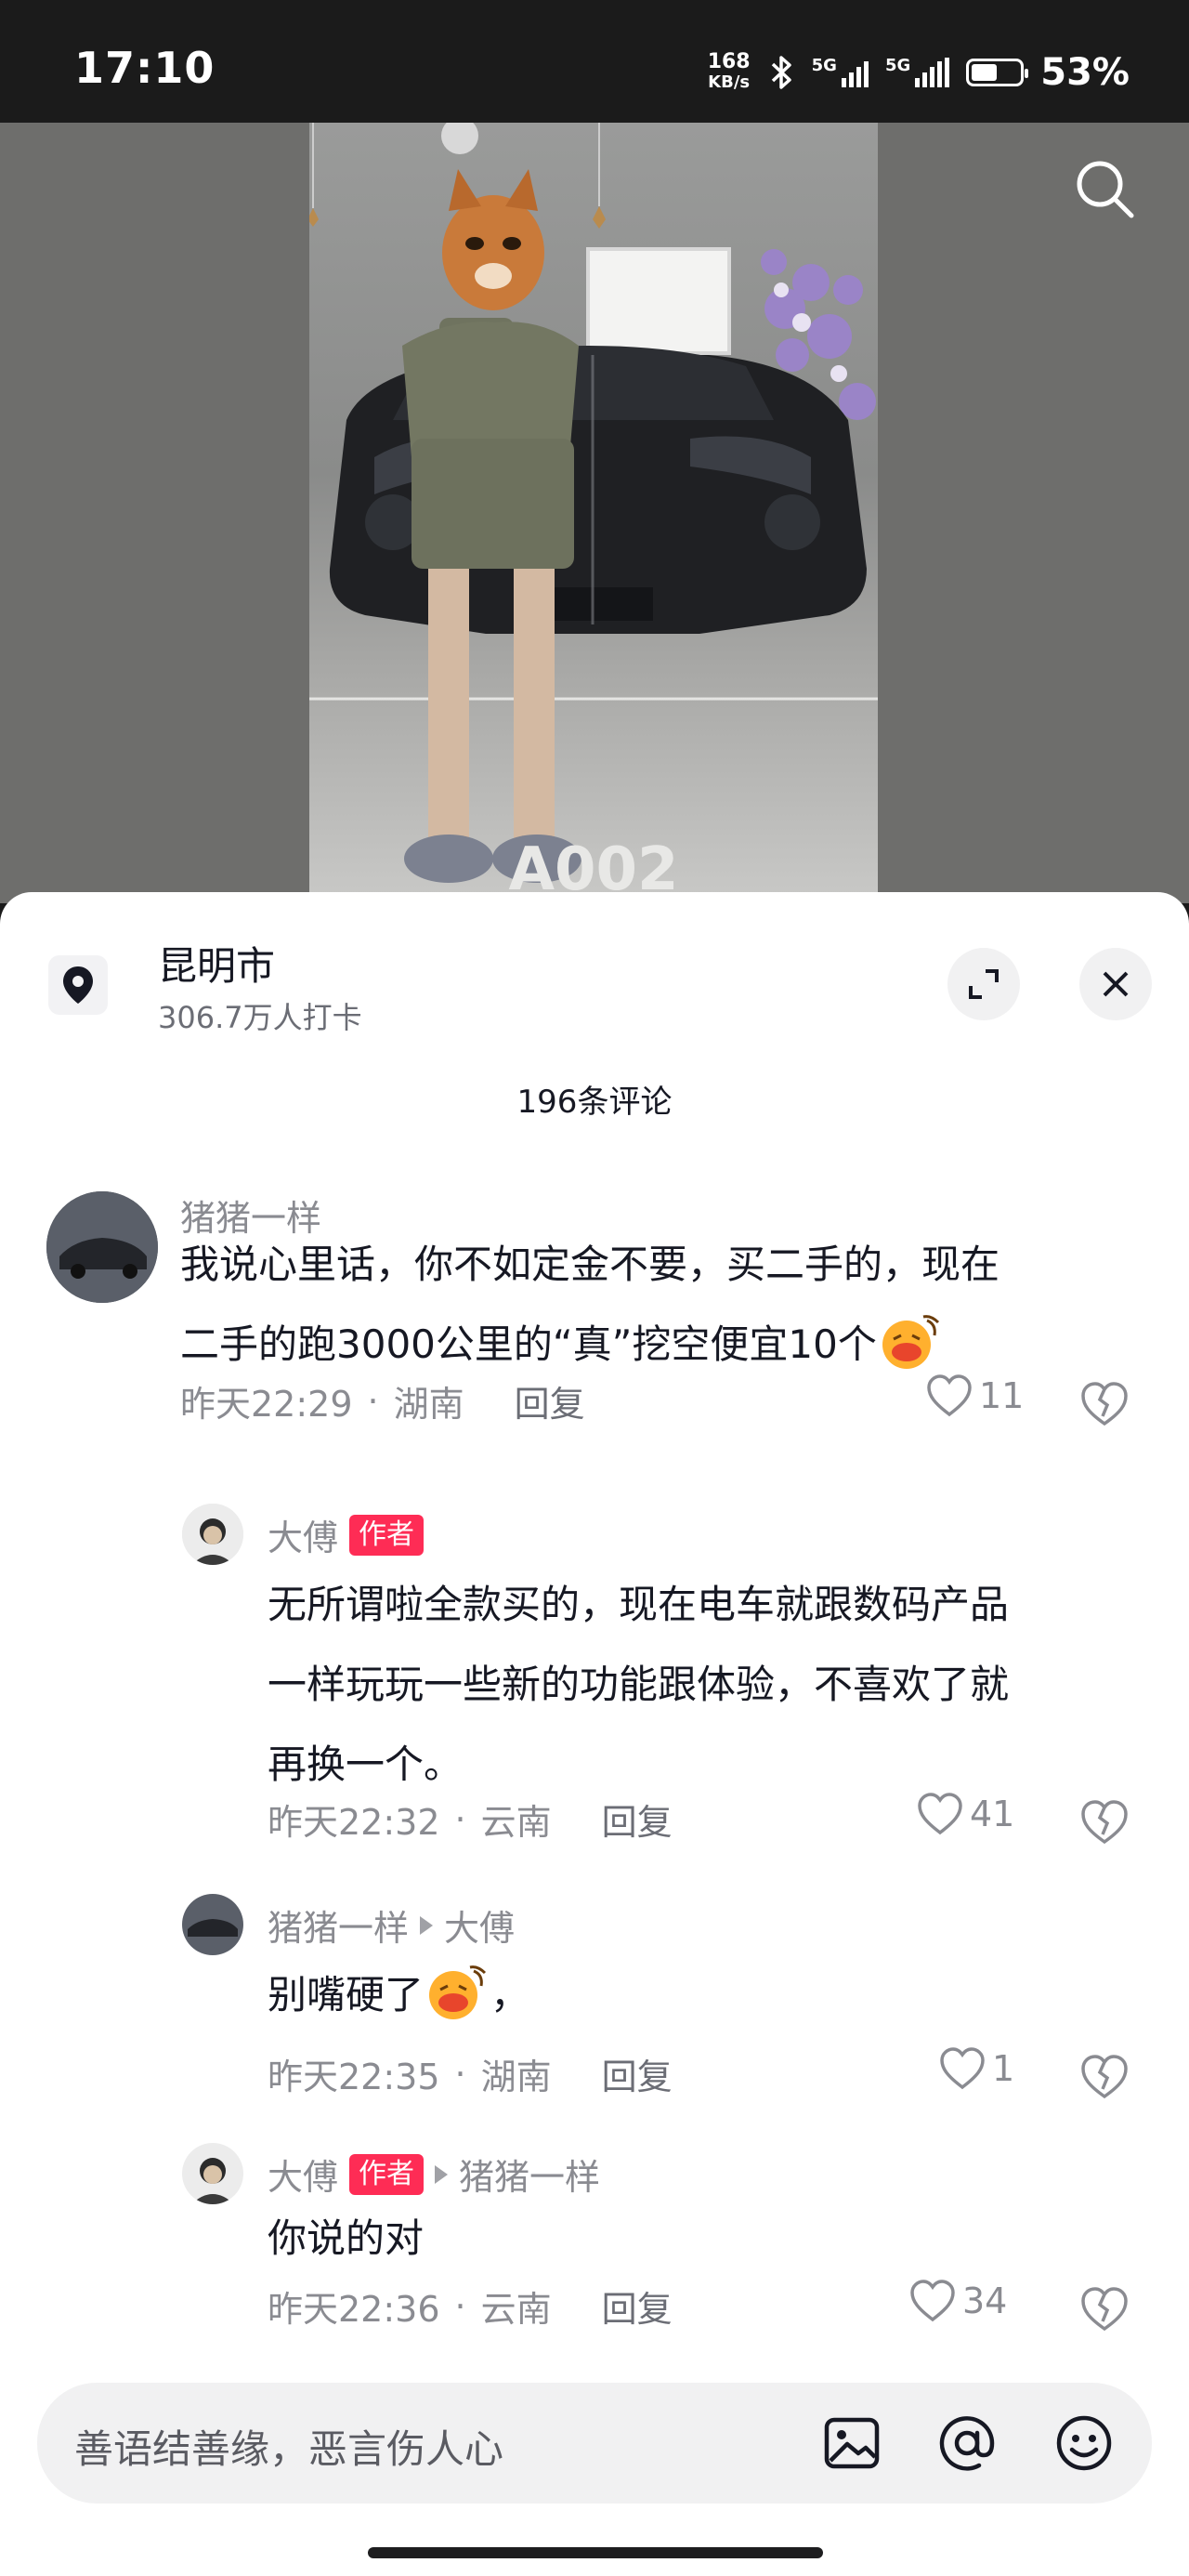 The width and height of the screenshot is (1189, 2576). Describe the element at coordinates (985, 2300) in the screenshot. I see `like-count: 34` at that location.